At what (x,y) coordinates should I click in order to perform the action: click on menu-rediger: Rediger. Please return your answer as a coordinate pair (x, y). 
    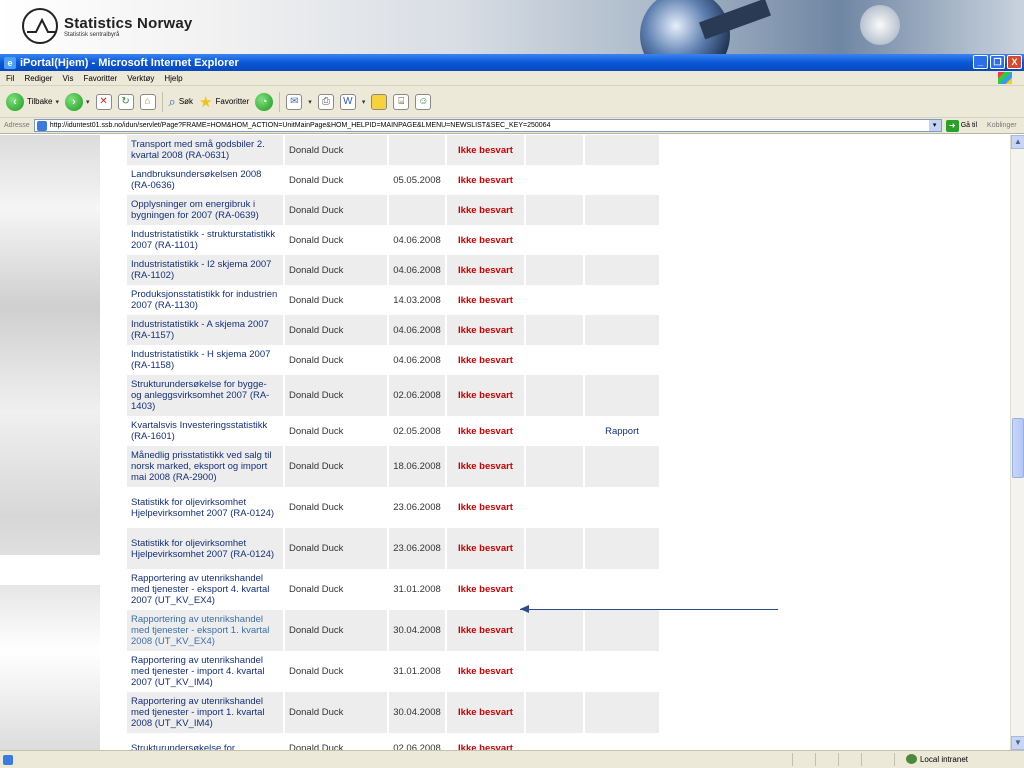
    Looking at the image, I should click on (38, 78).